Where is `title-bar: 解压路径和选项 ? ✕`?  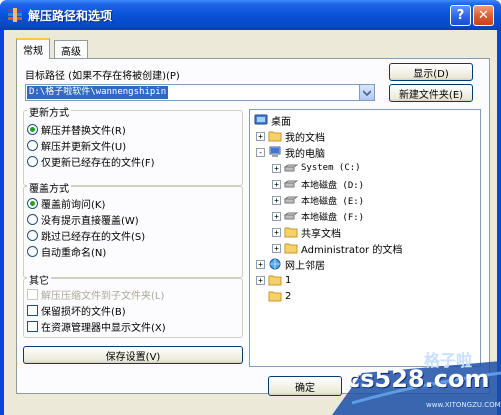 title-bar: 解压路径和选项 ? ✕ is located at coordinates (250, 15).